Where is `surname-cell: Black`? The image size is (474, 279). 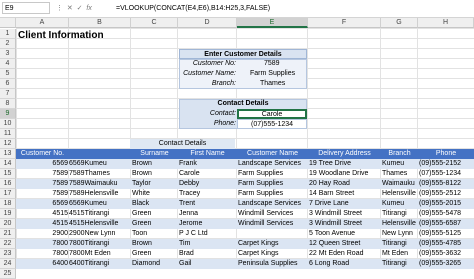
surname-cell: Black is located at coordinates (155, 204).